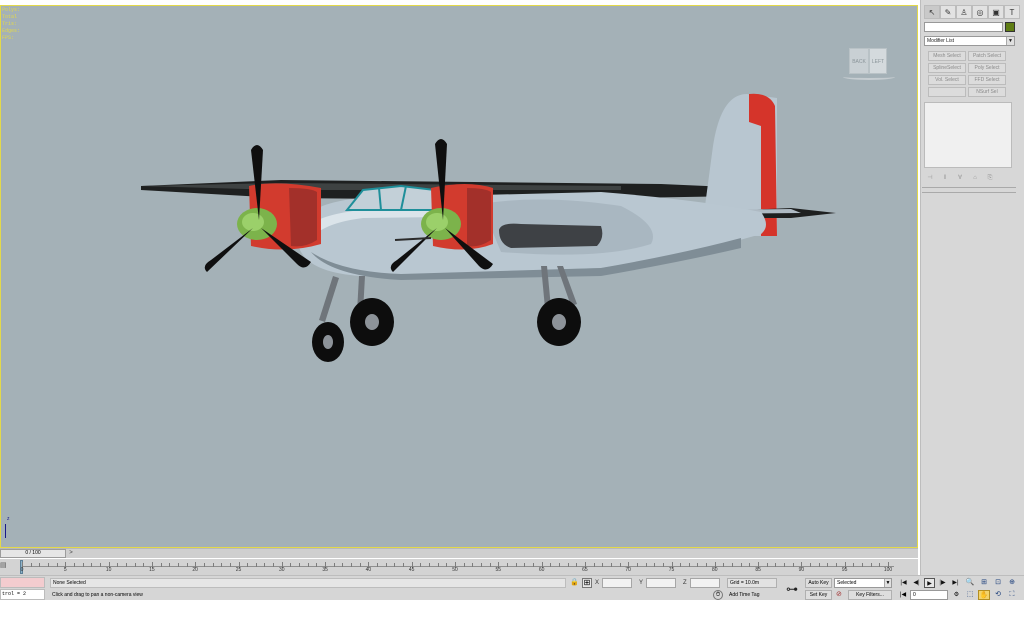  I want to click on x-coord-field, so click(617, 583).